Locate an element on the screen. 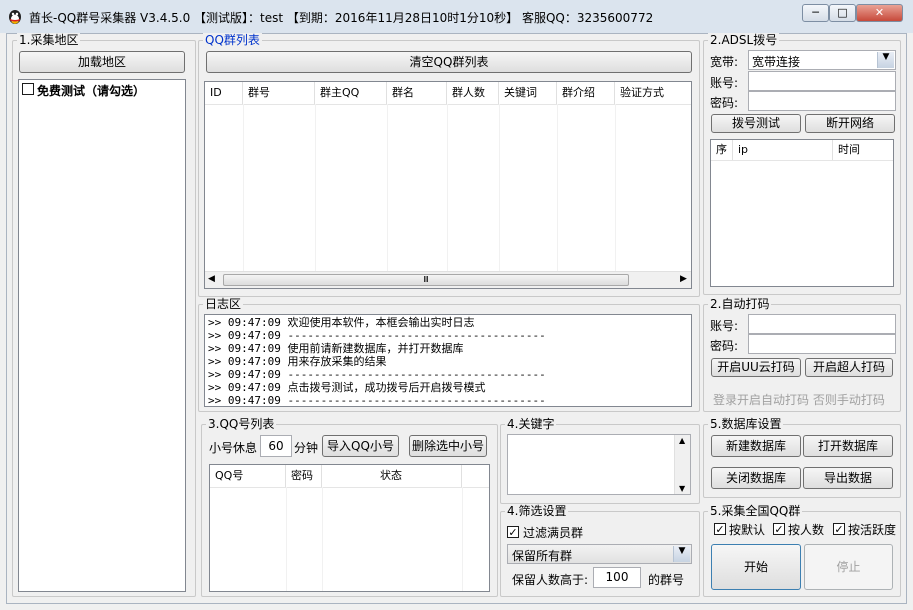 This screenshot has width=913, height=610. scroll-up-icon: ▲ is located at coordinates (682, 440).